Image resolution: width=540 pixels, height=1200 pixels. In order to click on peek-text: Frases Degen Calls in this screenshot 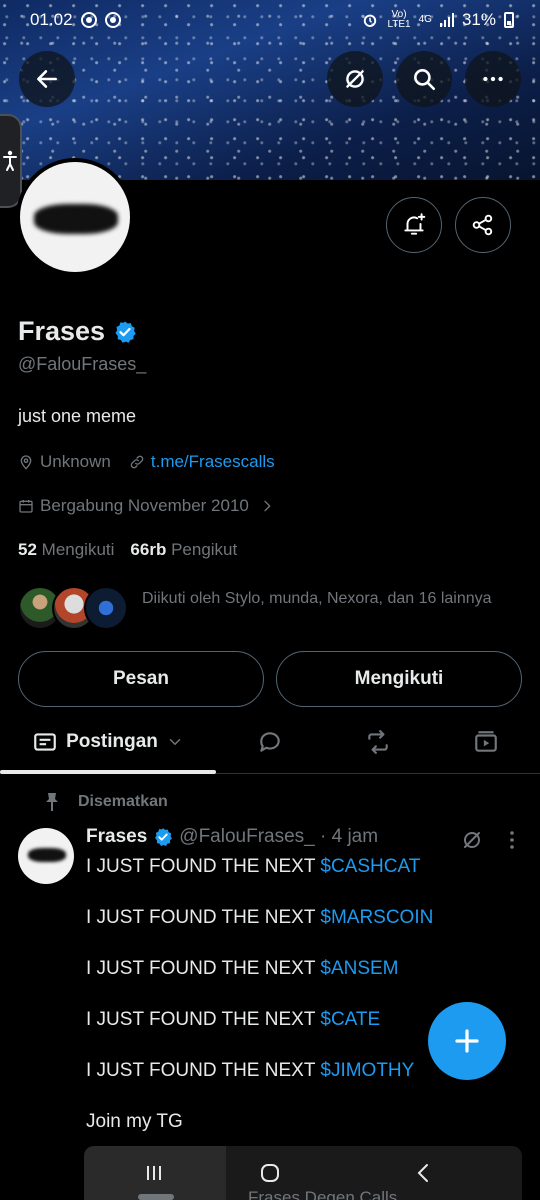, I will do `click(323, 1194)`.